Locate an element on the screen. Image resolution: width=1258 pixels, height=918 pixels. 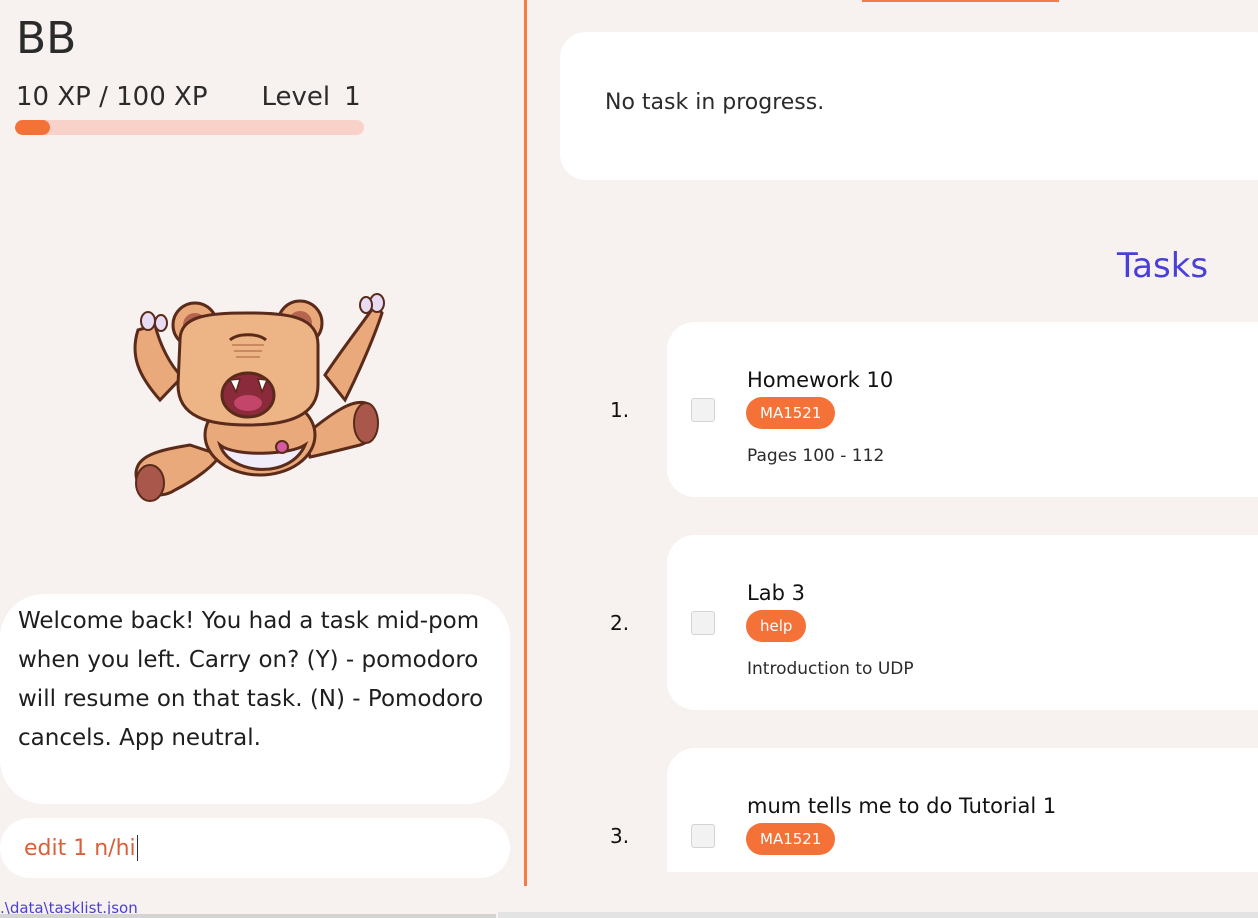
xp-progress-bar is located at coordinates (189, 127).